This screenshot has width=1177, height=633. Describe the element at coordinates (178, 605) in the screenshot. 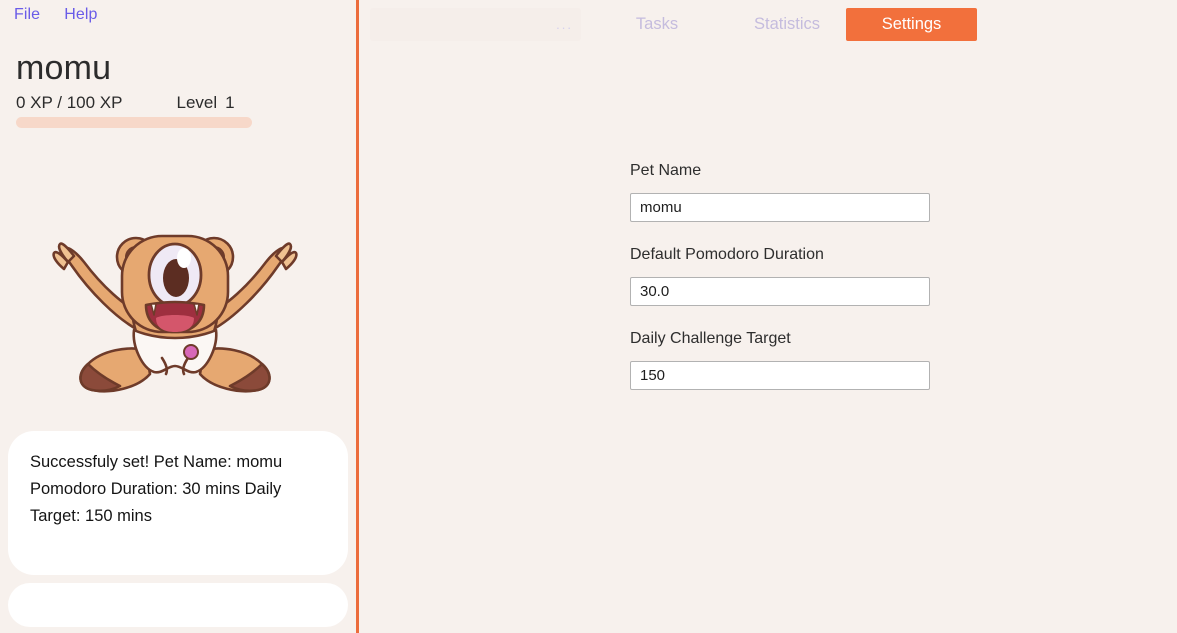

I see `chat-input-bubble` at that location.